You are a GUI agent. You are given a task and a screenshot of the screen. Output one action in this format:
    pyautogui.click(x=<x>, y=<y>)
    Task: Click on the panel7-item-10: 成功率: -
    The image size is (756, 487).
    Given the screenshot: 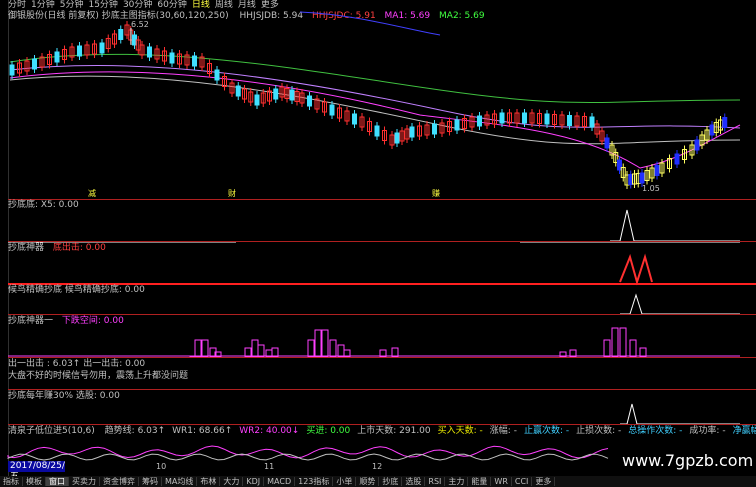 What is the action you would take?
    pyautogui.click(x=707, y=431)
    